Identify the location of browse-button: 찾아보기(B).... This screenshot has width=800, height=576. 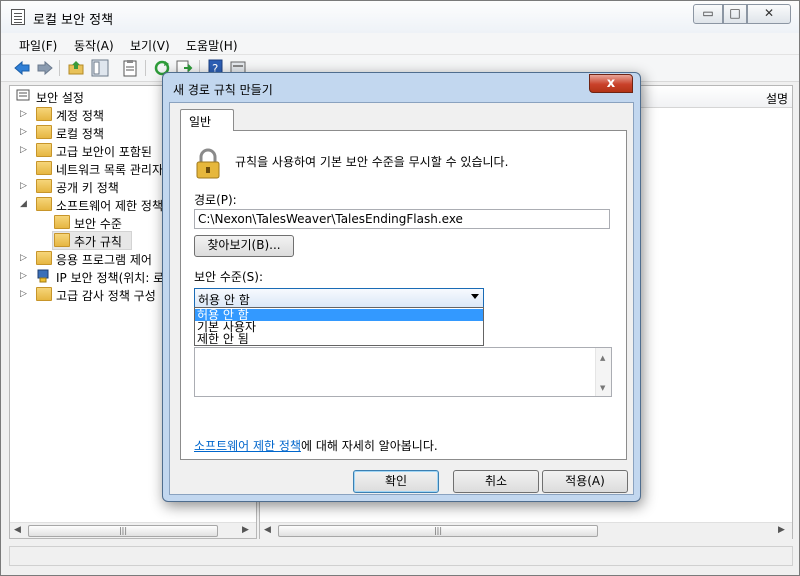
(244, 246).